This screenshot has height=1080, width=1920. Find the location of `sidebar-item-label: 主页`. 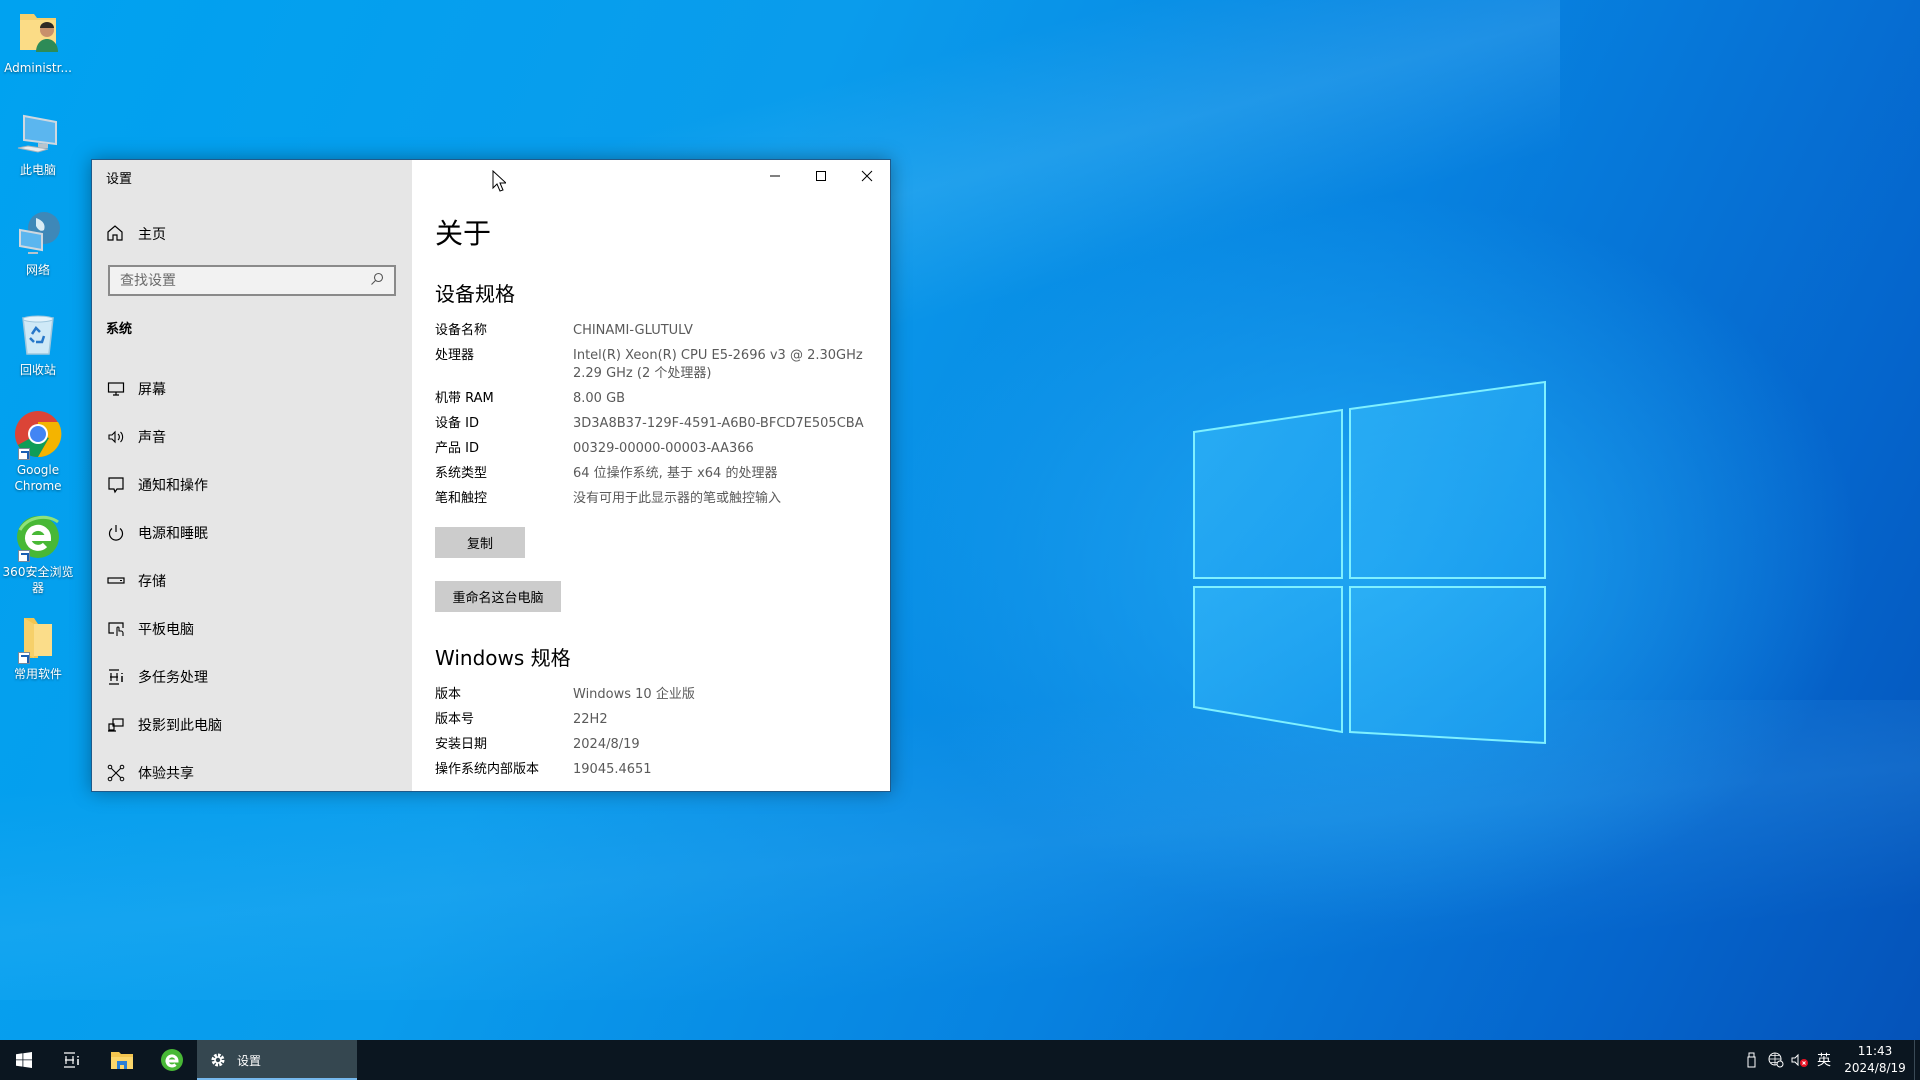

sidebar-item-label: 主页 is located at coordinates (152, 235).